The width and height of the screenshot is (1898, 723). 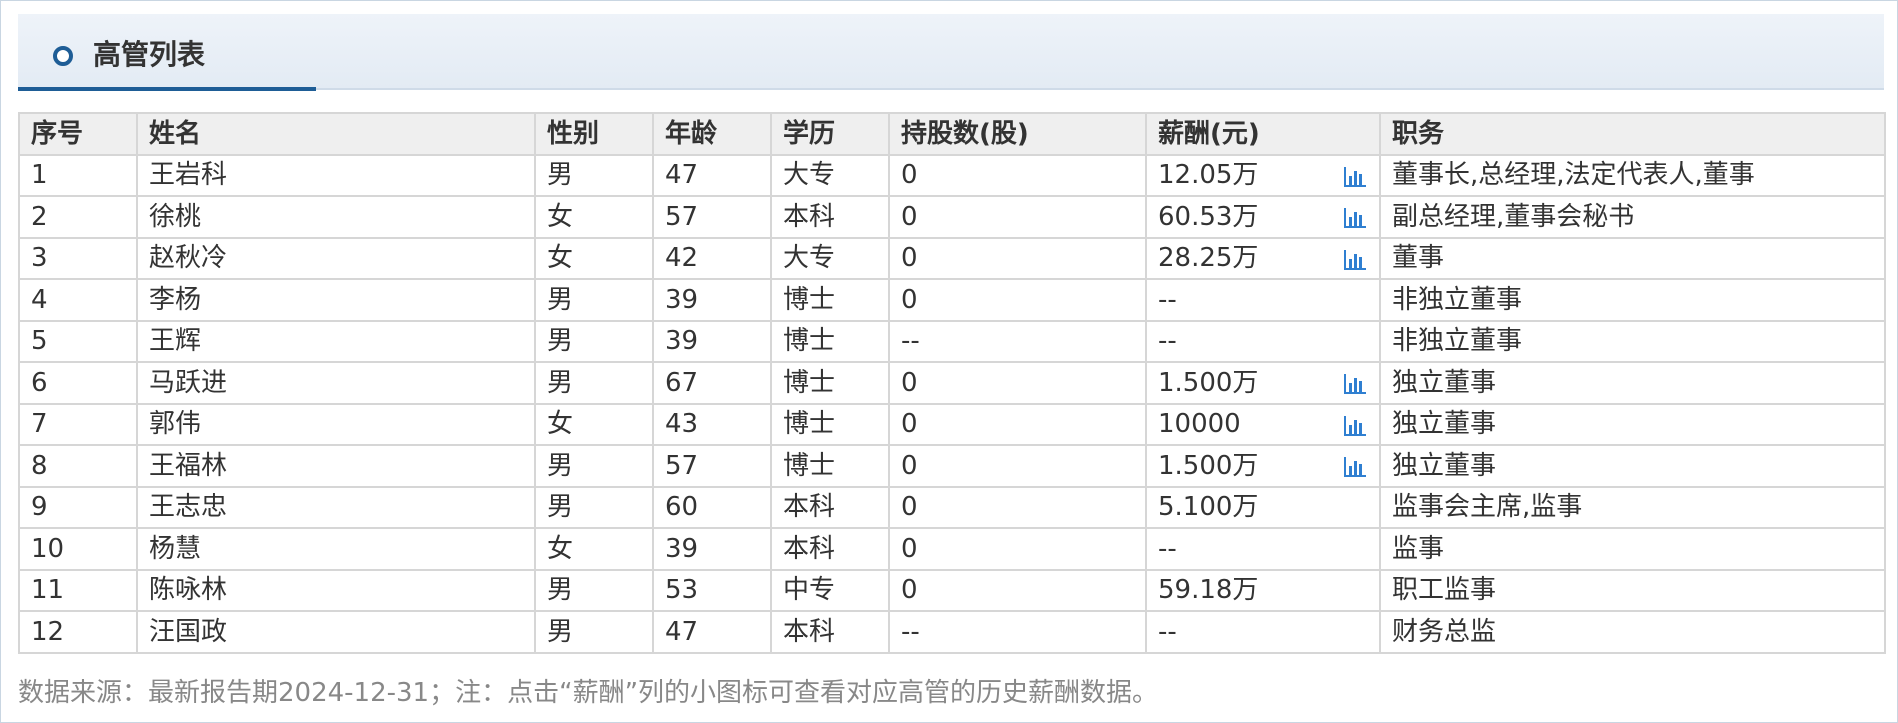 What do you see at coordinates (1263, 134) in the screenshot?
I see `header-salary: 薪酬(元)` at bounding box center [1263, 134].